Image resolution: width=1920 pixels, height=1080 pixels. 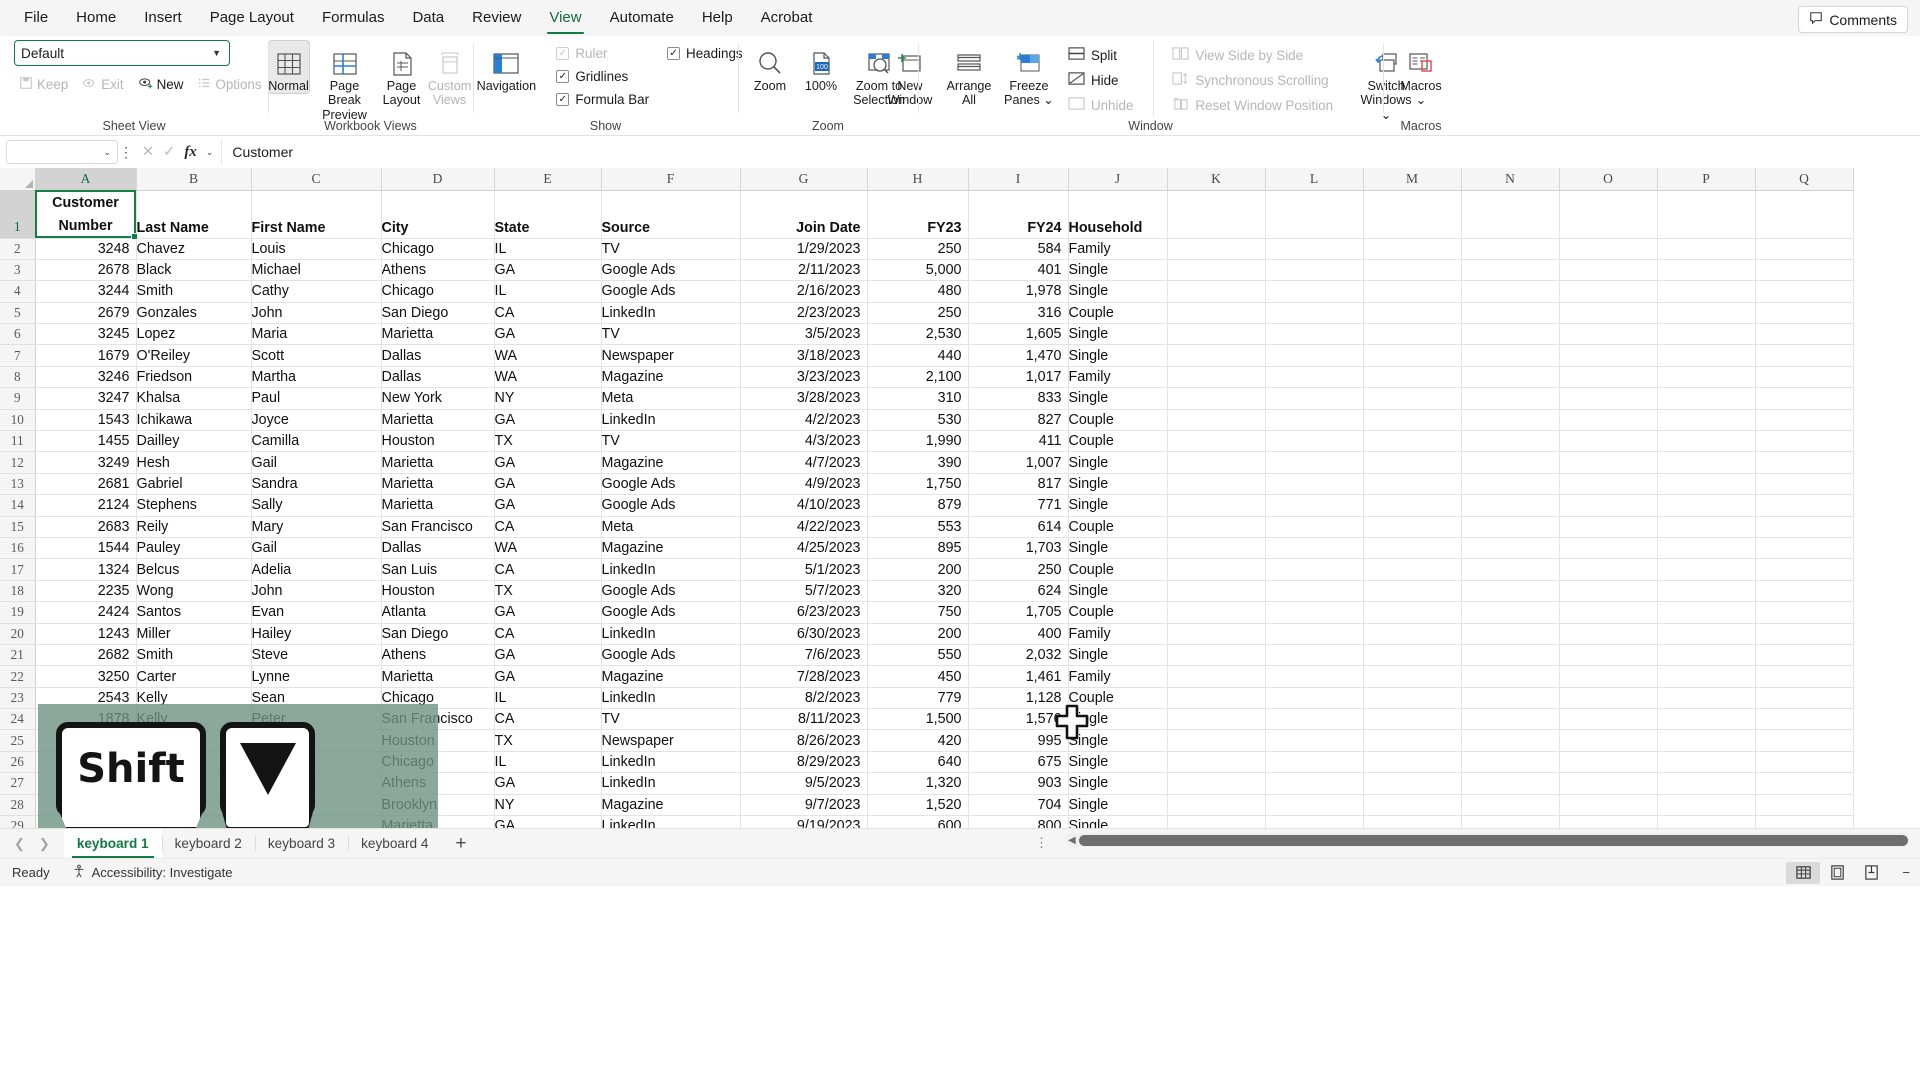 What do you see at coordinates (548, 313) in the screenshot?
I see `cell-E5: CA` at bounding box center [548, 313].